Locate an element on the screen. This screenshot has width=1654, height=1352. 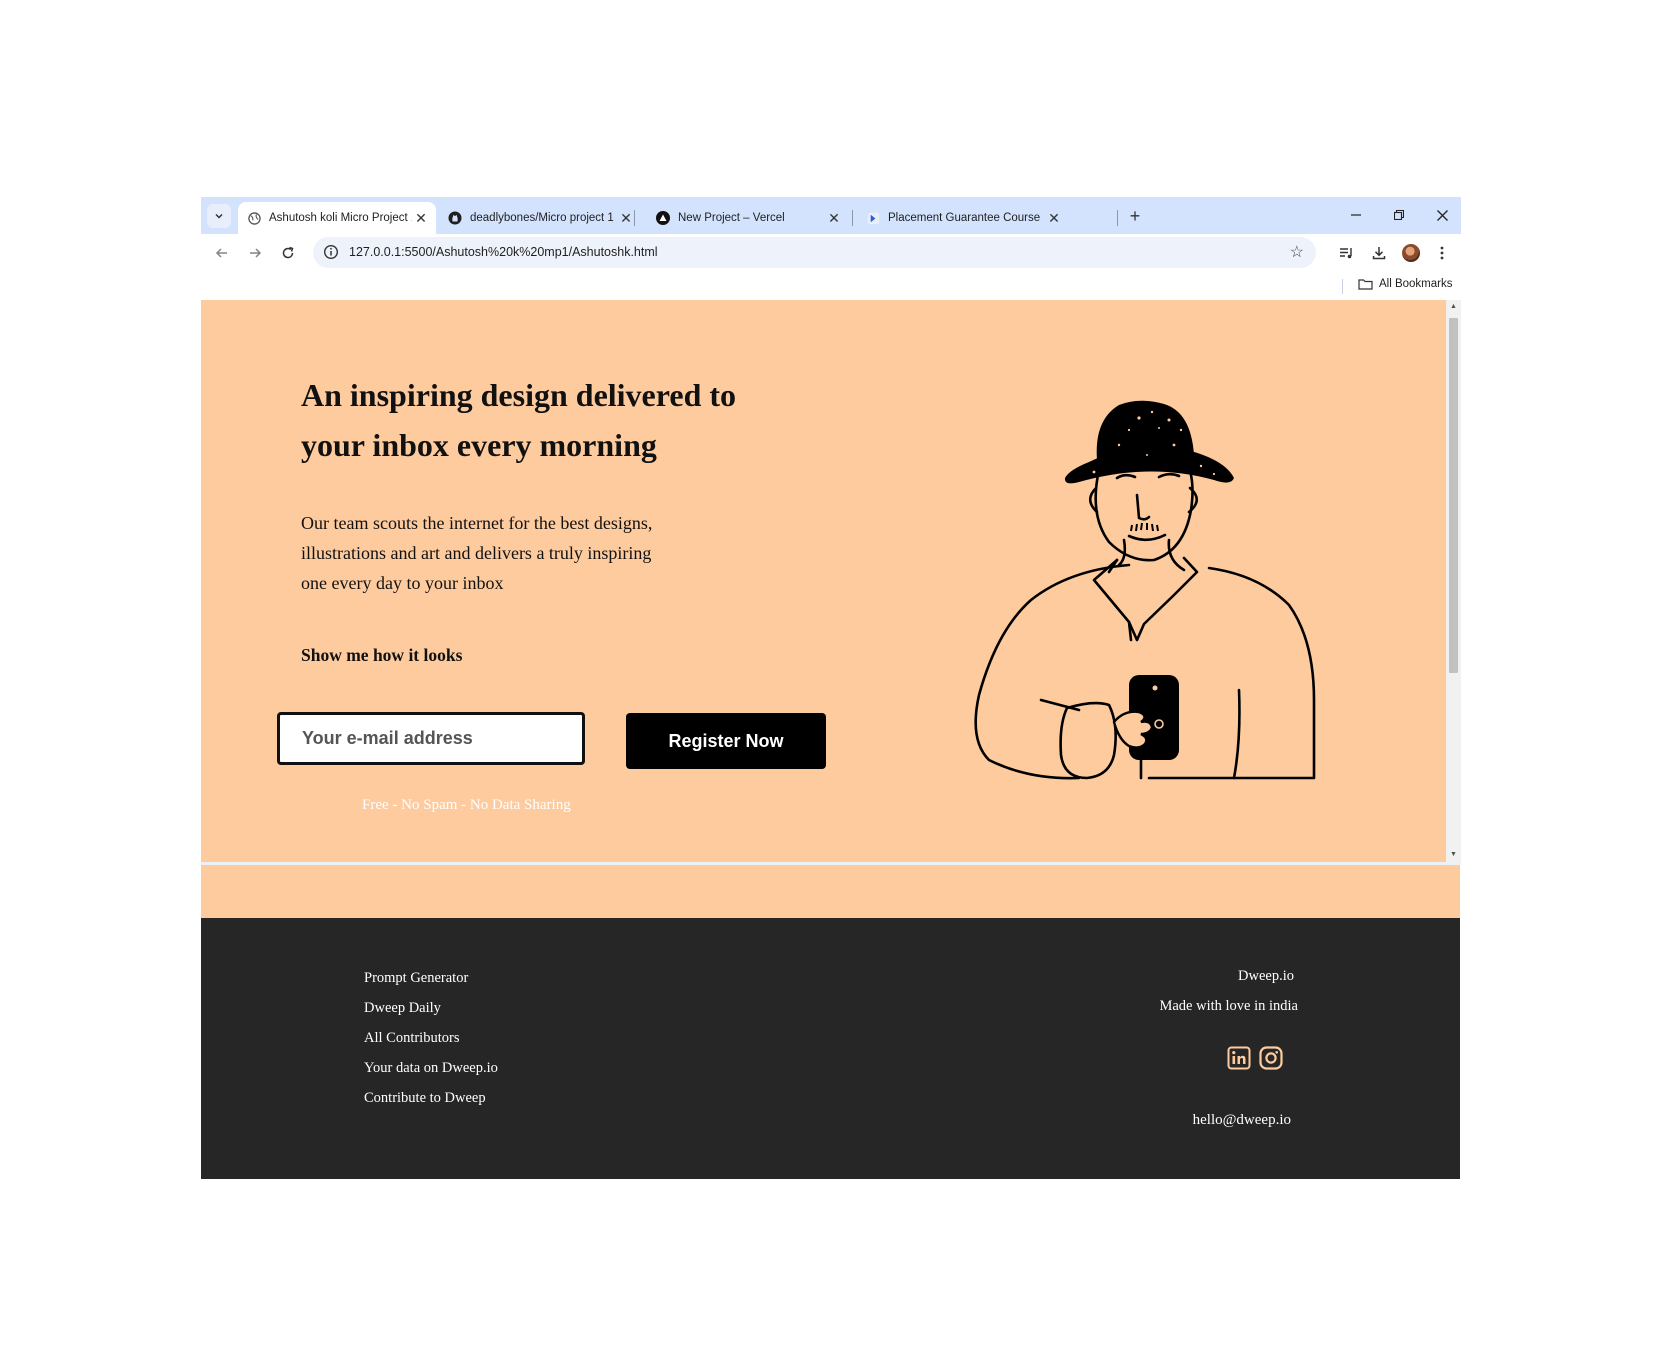
close-icon is located at coordinates (1442, 215).